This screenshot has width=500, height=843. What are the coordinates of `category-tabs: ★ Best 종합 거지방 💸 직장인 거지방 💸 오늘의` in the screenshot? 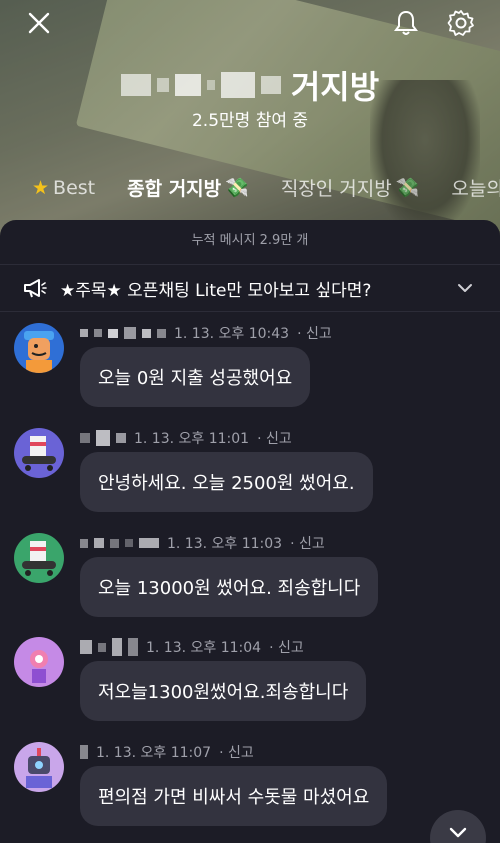 It's located at (266, 187).